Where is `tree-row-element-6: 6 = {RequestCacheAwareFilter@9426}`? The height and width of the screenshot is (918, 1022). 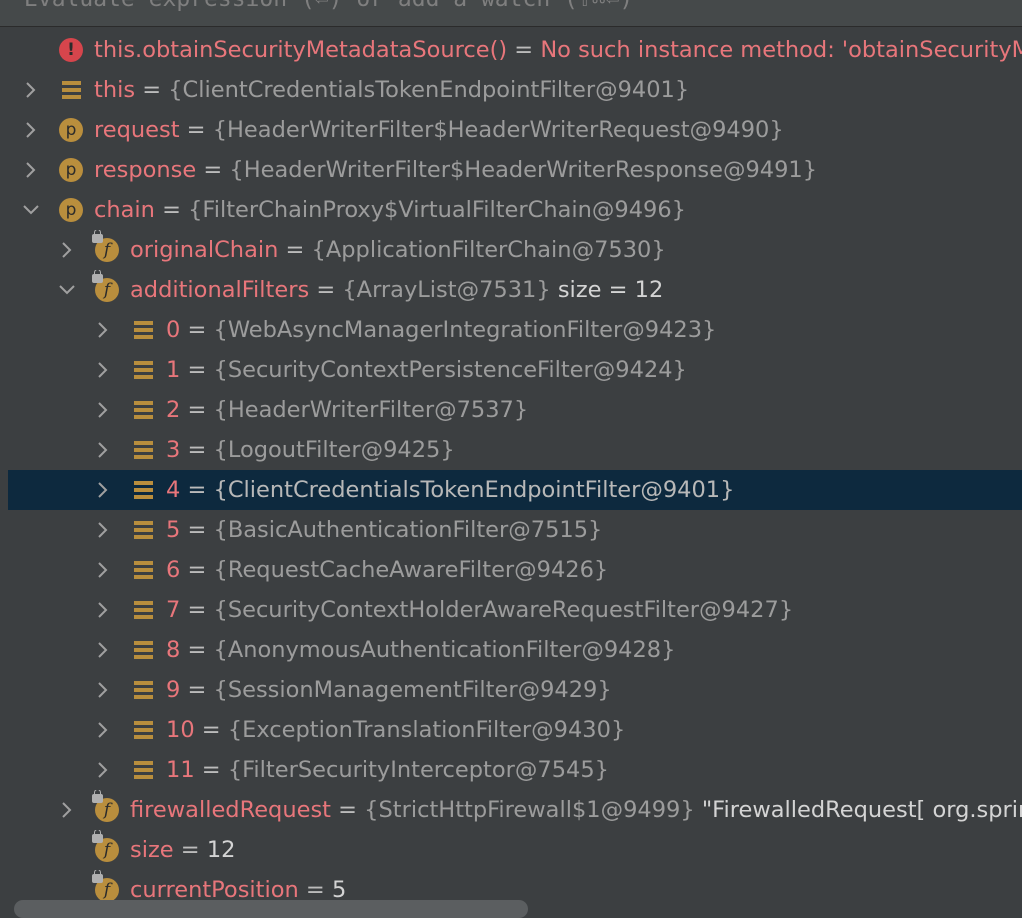 tree-row-element-6: 6 = {RequestCacheAwareFilter@9426} is located at coordinates (511, 570).